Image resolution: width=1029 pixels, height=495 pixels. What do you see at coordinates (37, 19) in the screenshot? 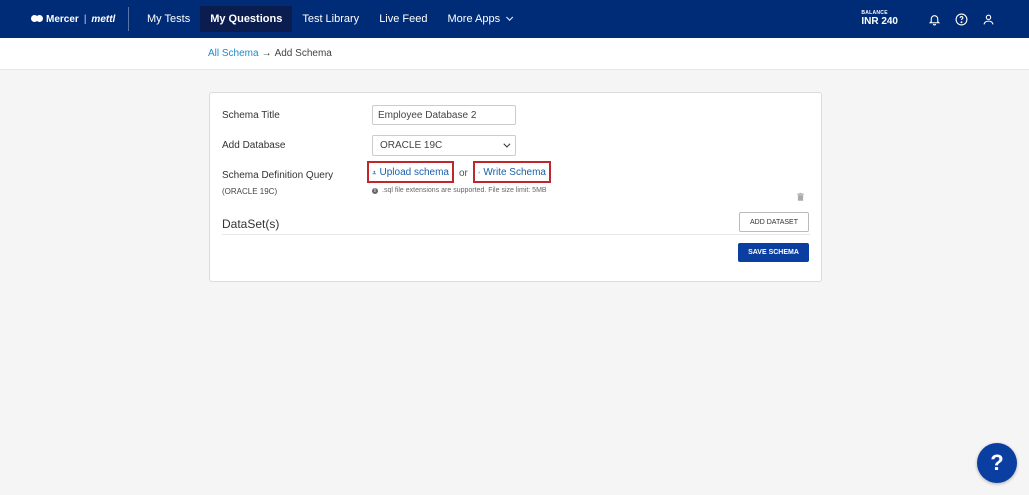
I see `mercer-logo-icon` at bounding box center [37, 19].